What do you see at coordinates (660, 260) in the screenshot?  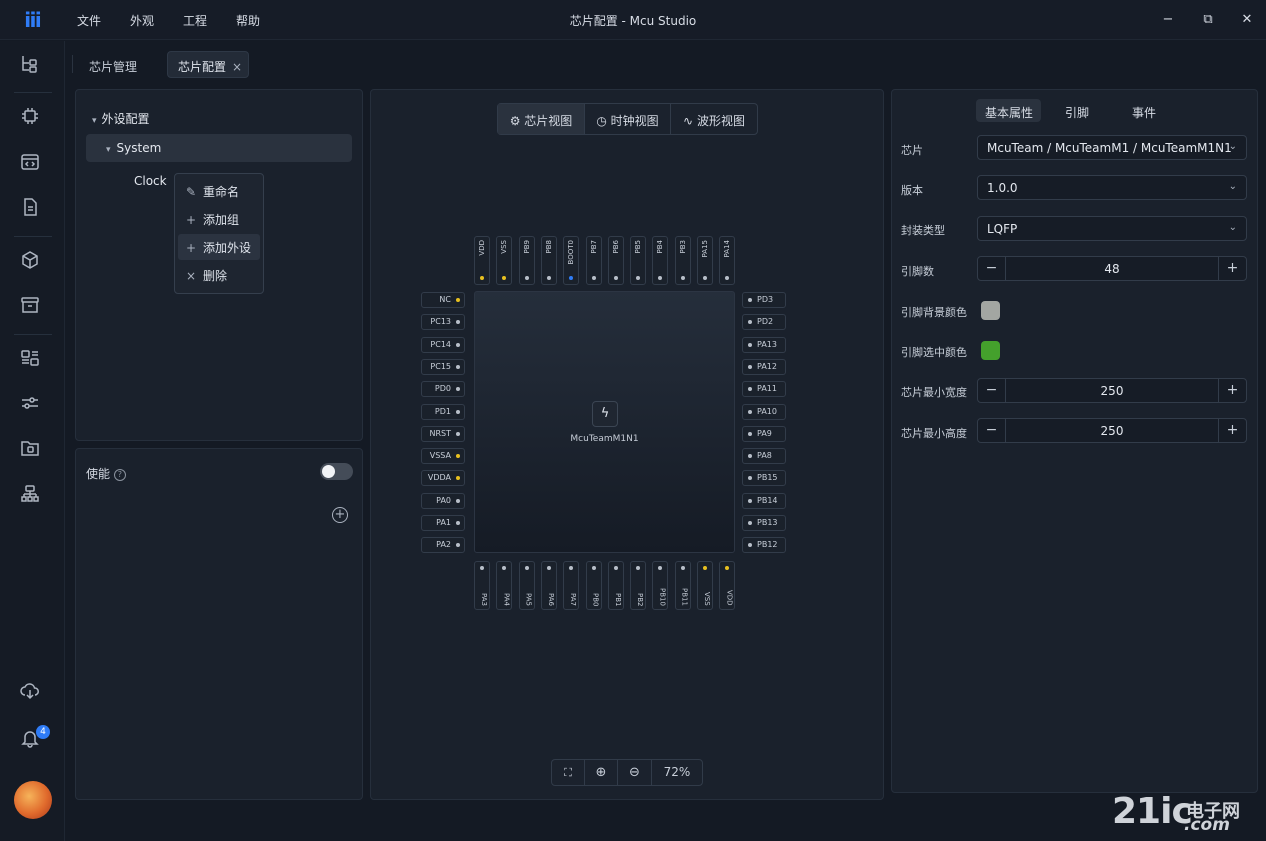 I see `pin-pb4: PB4` at bounding box center [660, 260].